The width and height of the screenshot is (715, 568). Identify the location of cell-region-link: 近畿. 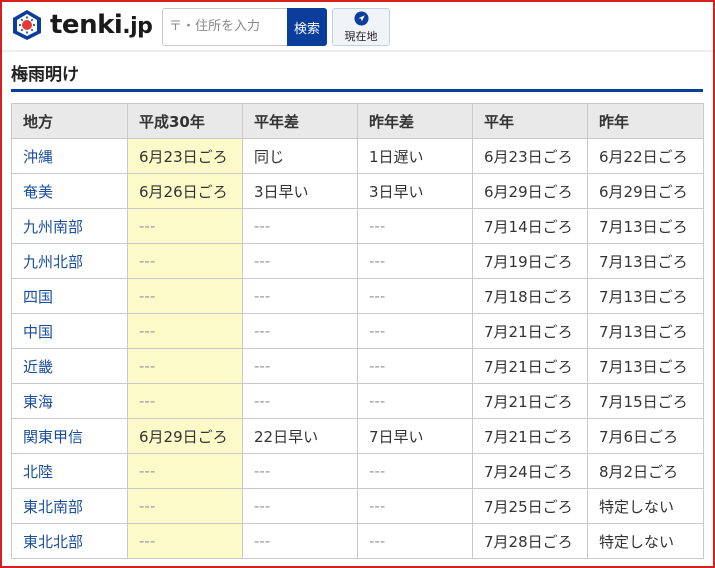
(69, 366).